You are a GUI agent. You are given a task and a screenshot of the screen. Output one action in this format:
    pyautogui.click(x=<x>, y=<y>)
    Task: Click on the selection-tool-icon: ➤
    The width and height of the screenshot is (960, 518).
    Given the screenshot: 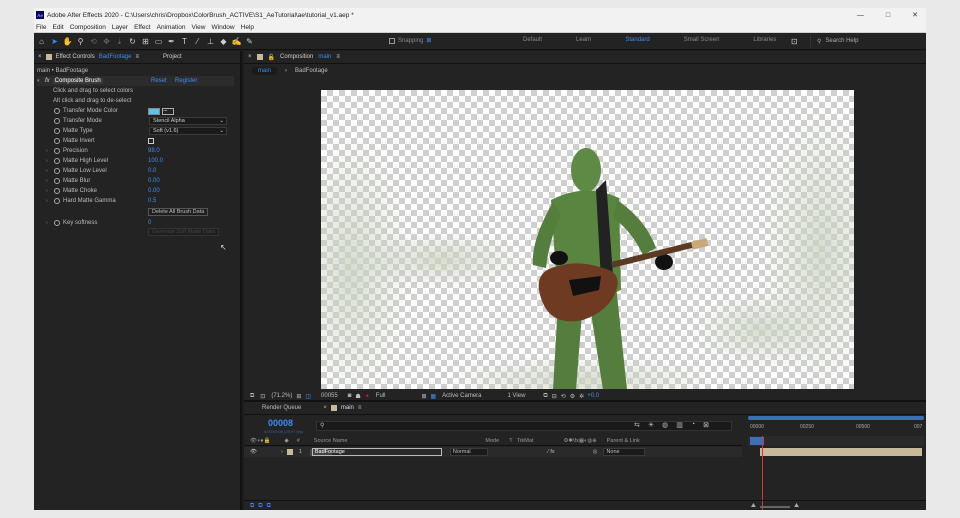 What is the action you would take?
    pyautogui.click(x=54, y=41)
    